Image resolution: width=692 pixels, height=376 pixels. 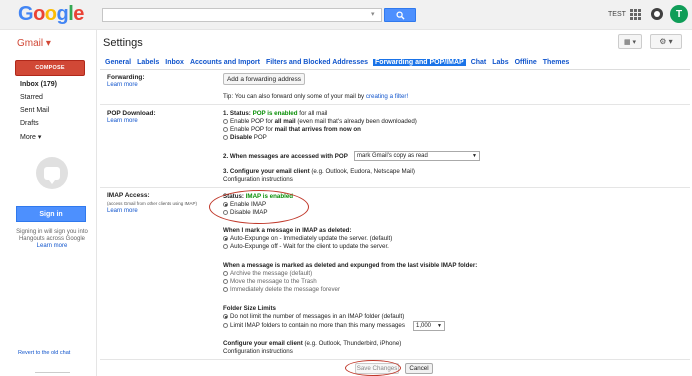 What do you see at coordinates (122, 85) in the screenshot?
I see `forwarding-learn-more-link: Learn more` at bounding box center [122, 85].